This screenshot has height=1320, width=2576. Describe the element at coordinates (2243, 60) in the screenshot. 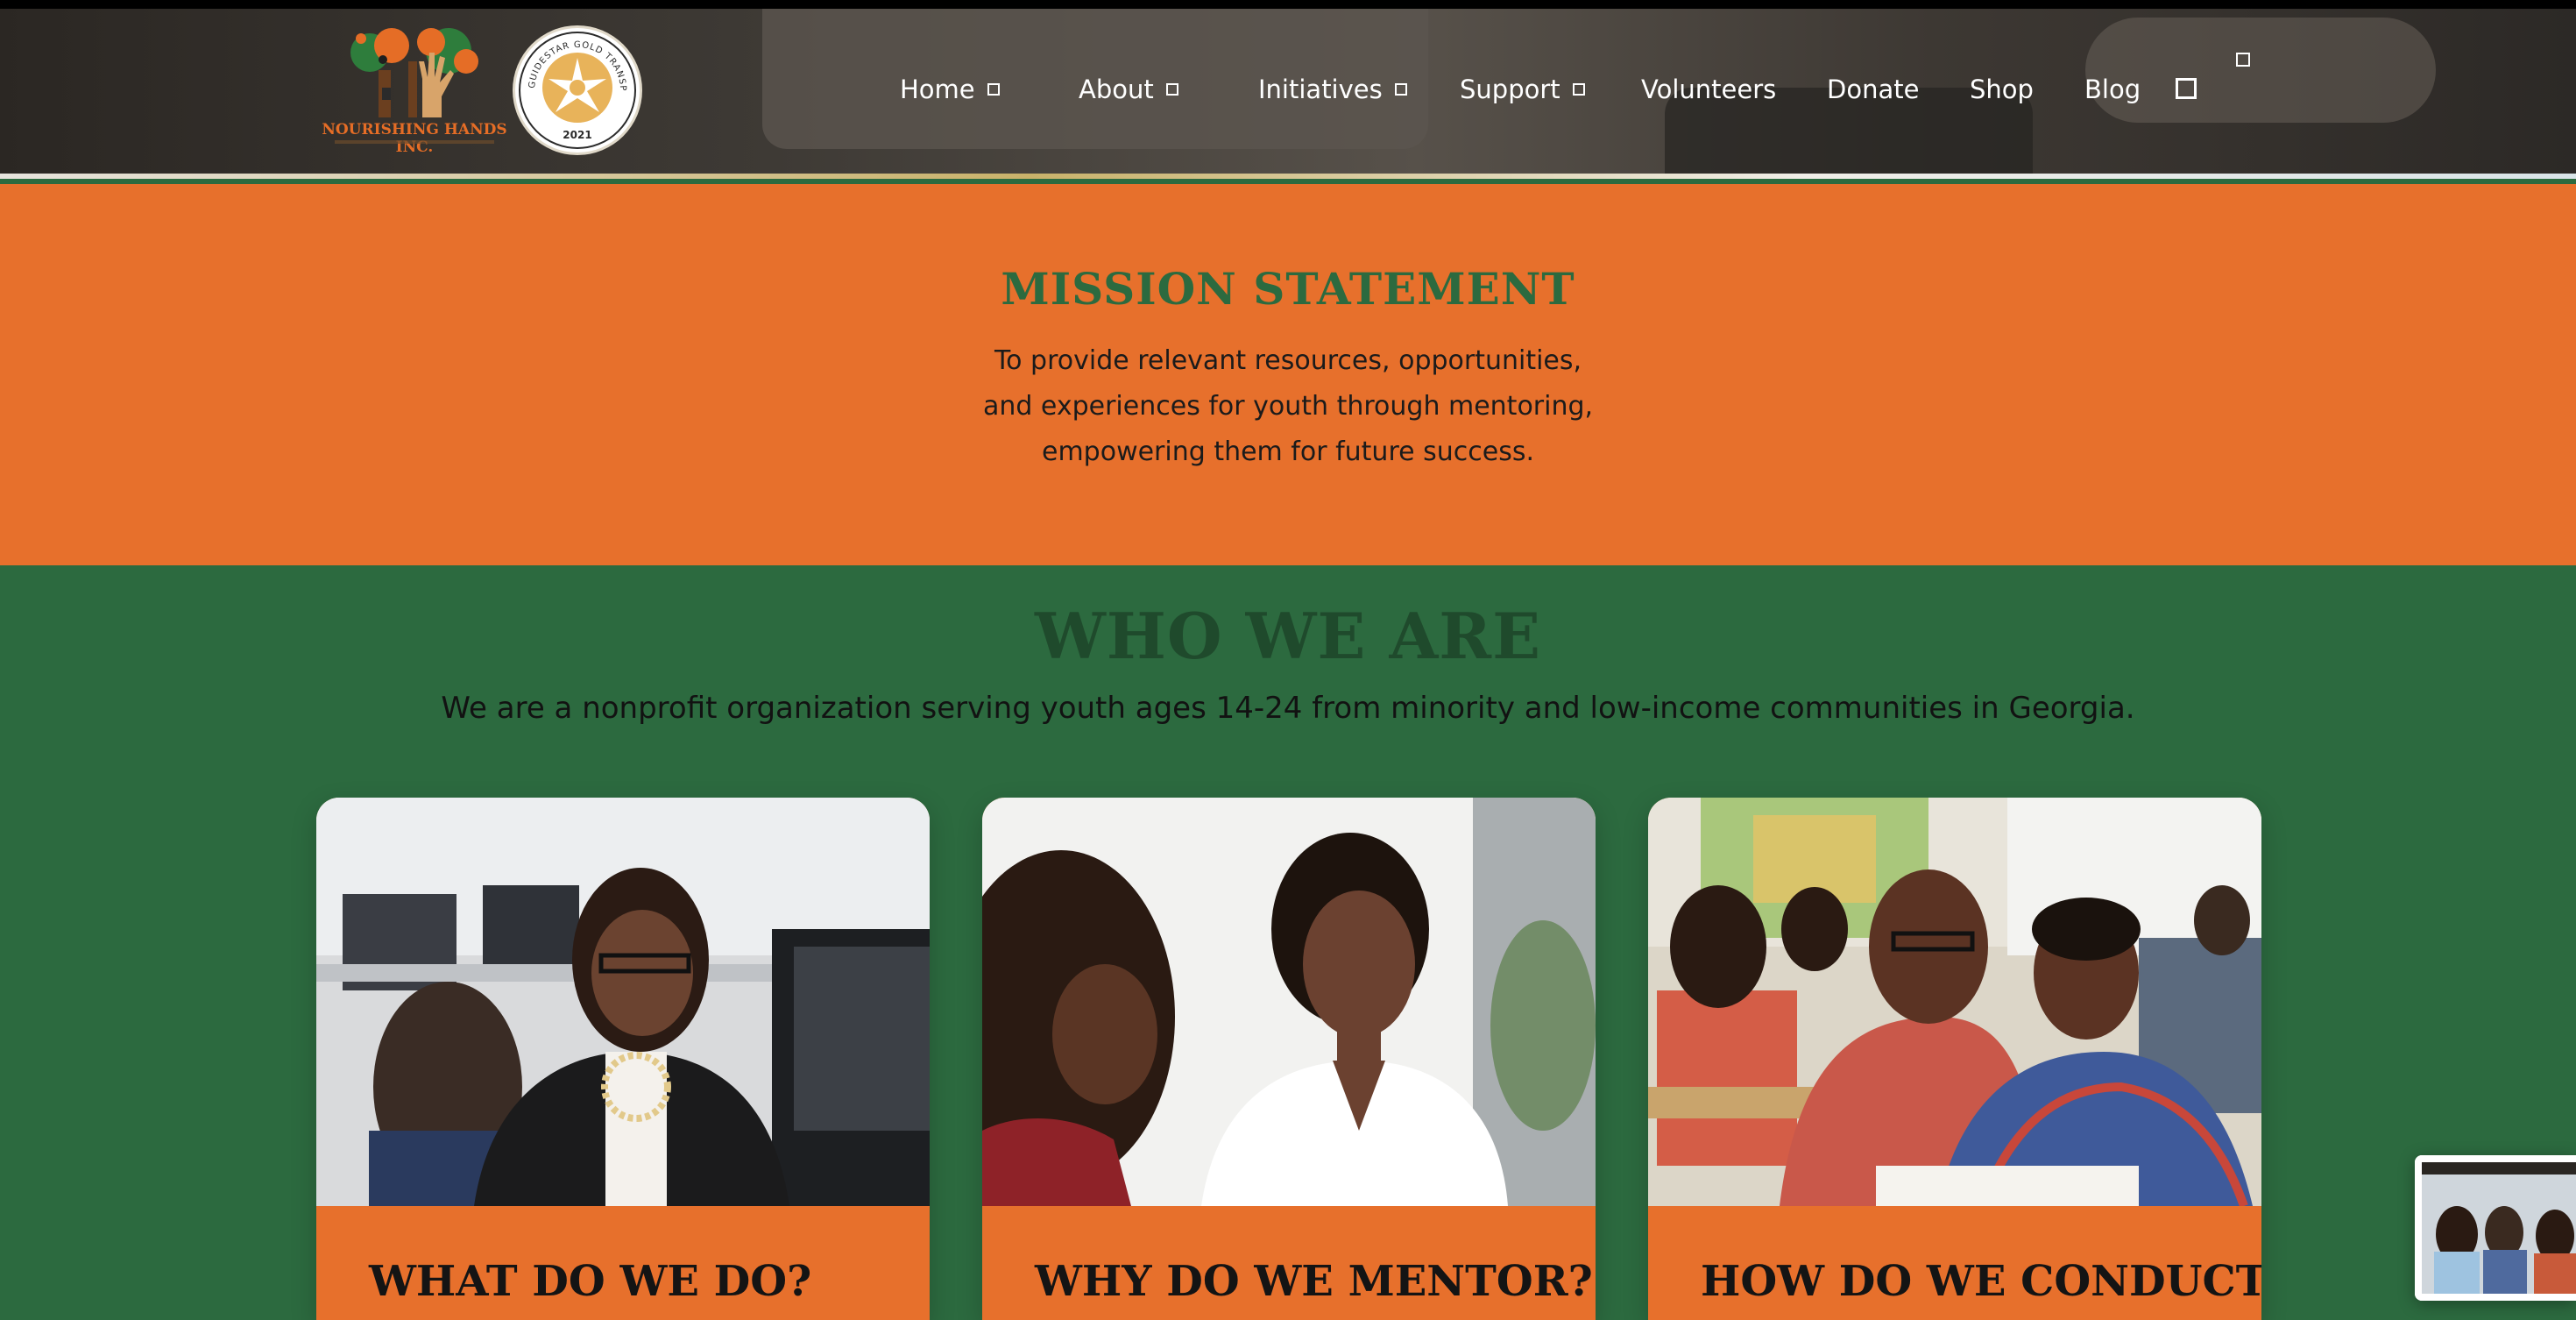

I see `menu-toggle-icon` at that location.